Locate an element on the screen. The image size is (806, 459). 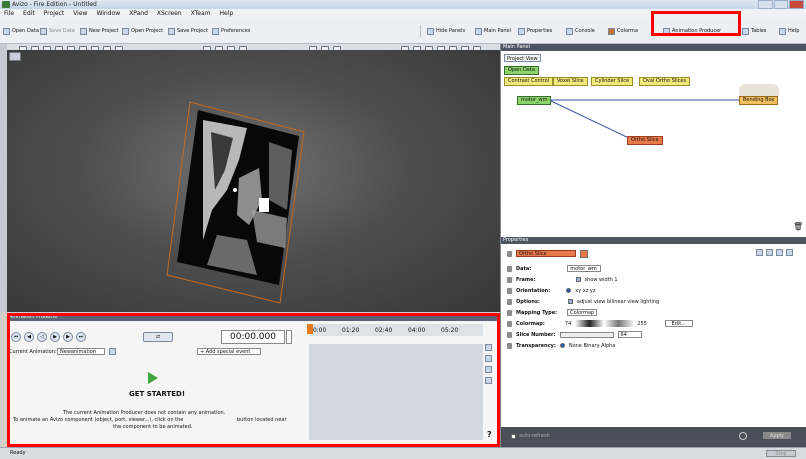
colormap-icon is located at coordinates (611, 31).